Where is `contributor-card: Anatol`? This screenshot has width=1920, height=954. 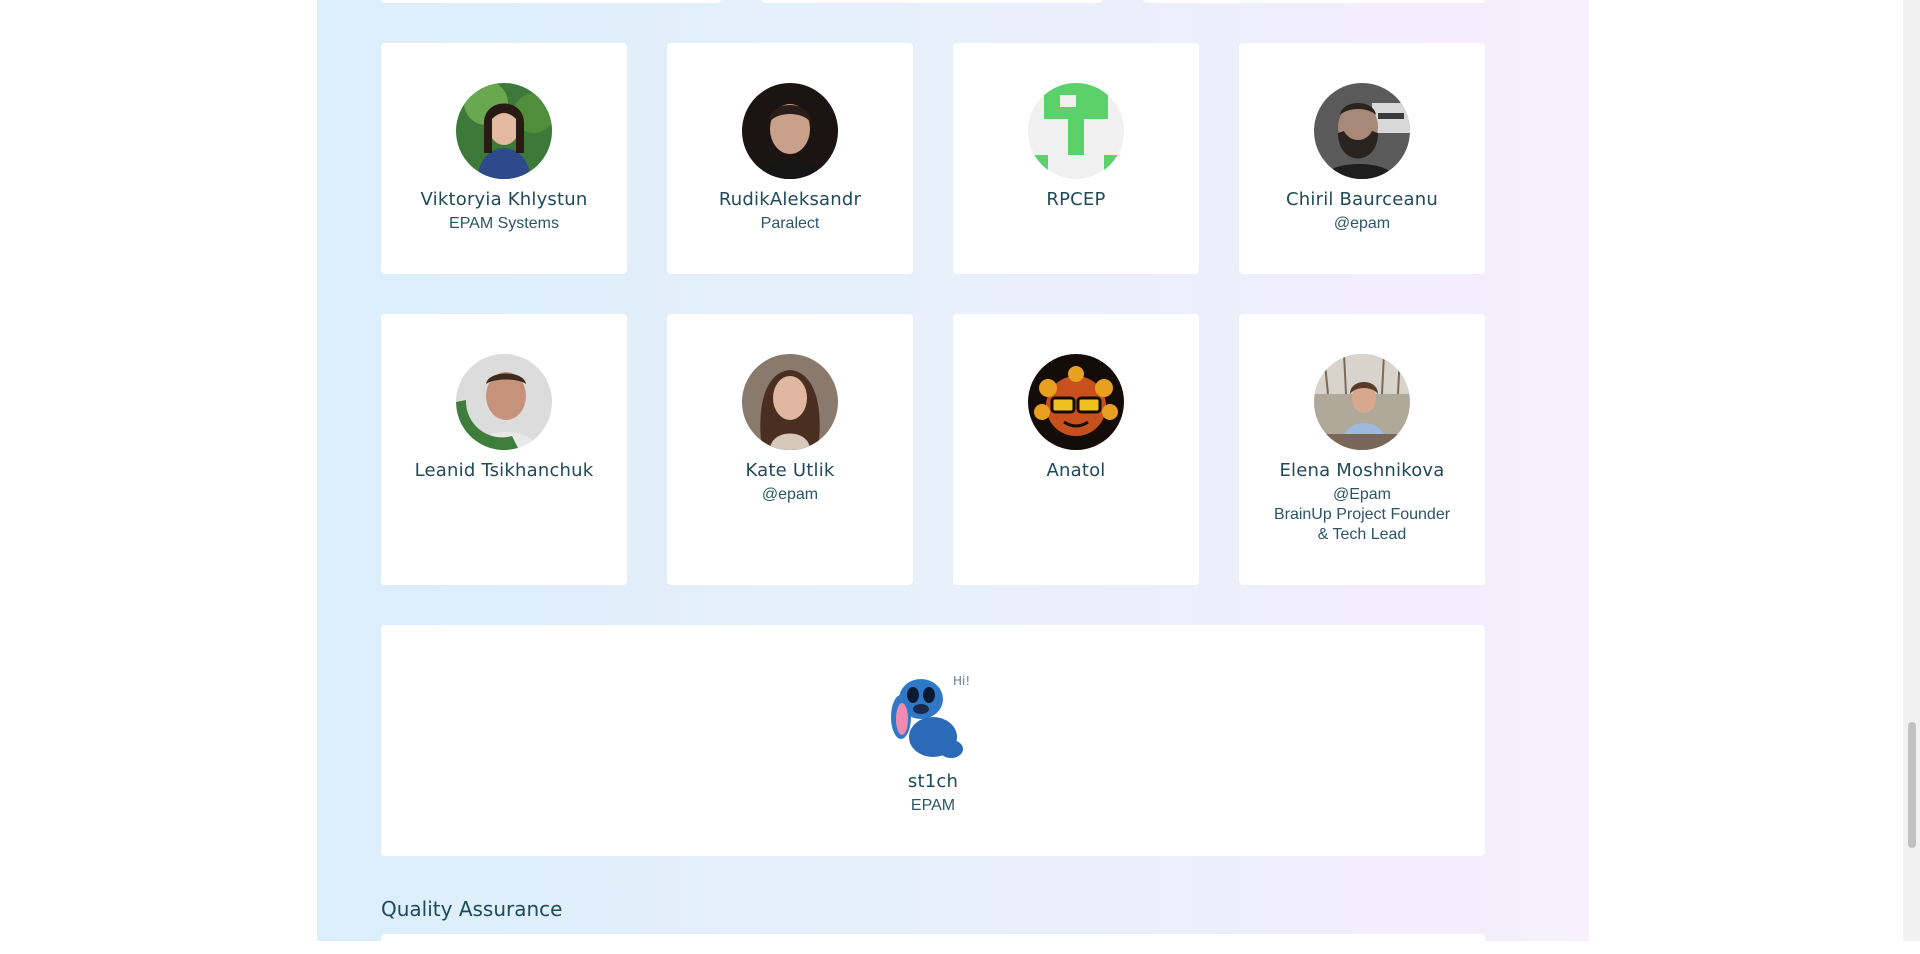 contributor-card: Anatol is located at coordinates (1076, 449).